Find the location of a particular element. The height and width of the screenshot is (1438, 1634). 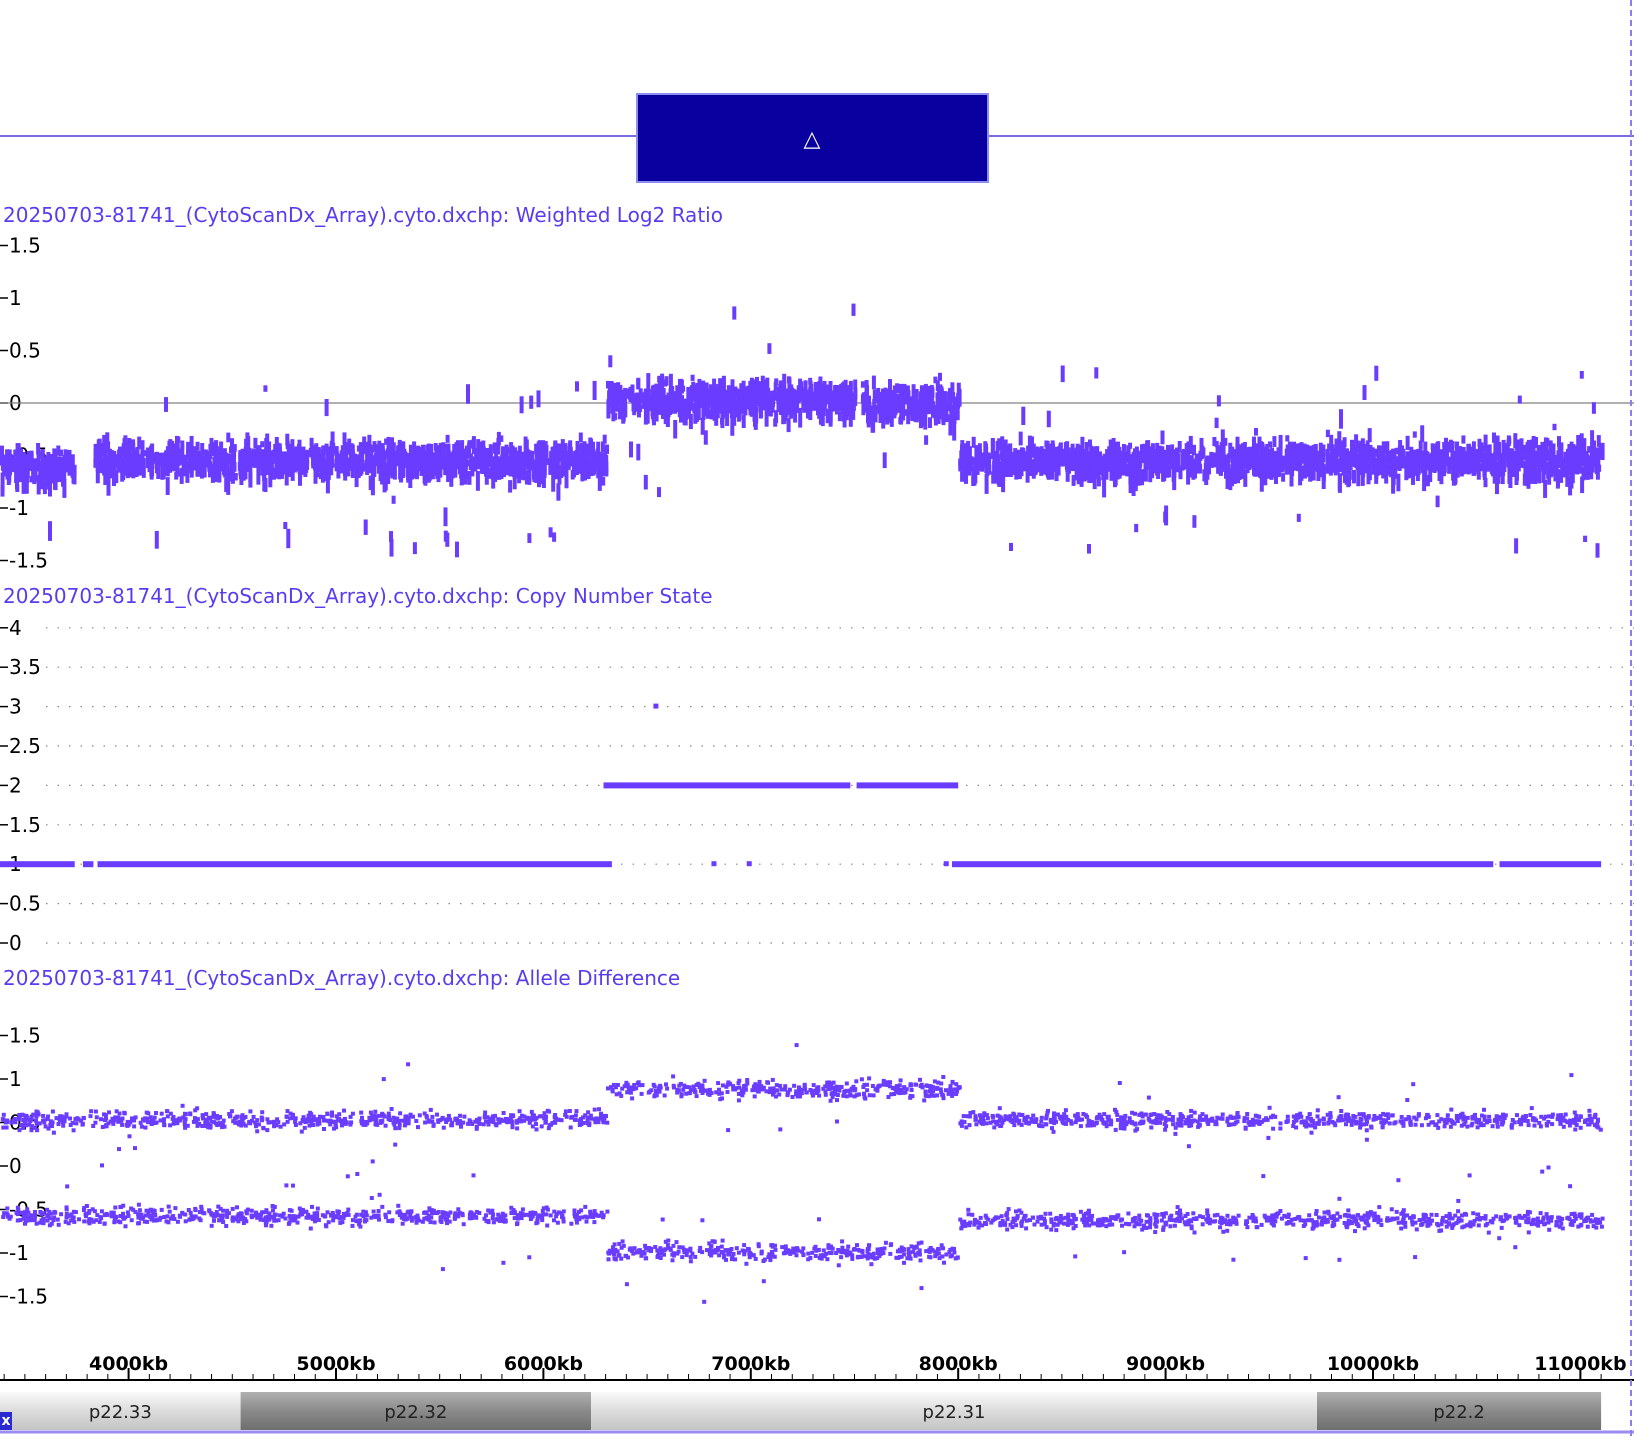

copy-number-point is located at coordinates (656, 706).